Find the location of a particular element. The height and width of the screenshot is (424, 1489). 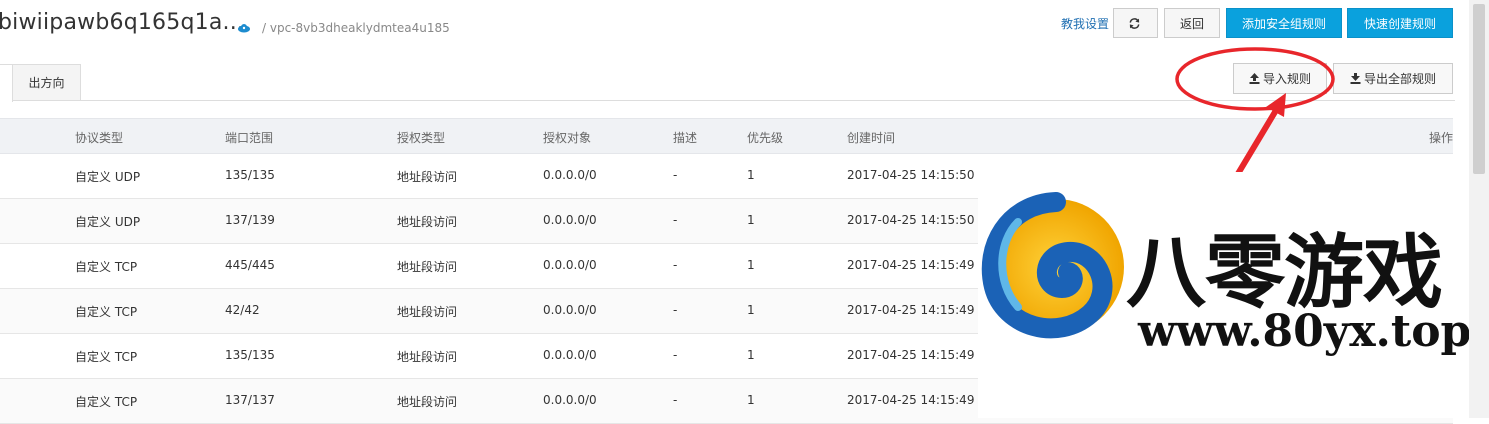

import-rules-label: 导入规则 is located at coordinates (1286, 79).